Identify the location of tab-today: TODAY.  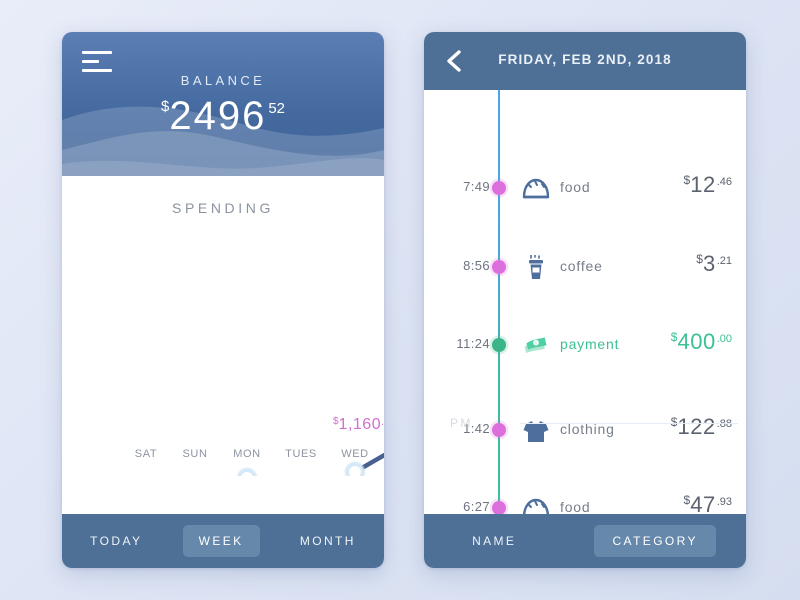
(116, 541).